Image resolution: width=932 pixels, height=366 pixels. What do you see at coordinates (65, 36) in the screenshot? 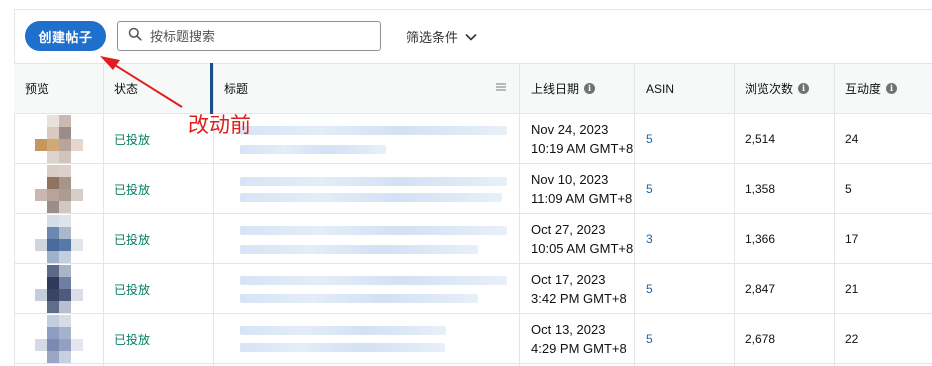
I see `create-post-button: 创建帖子` at bounding box center [65, 36].